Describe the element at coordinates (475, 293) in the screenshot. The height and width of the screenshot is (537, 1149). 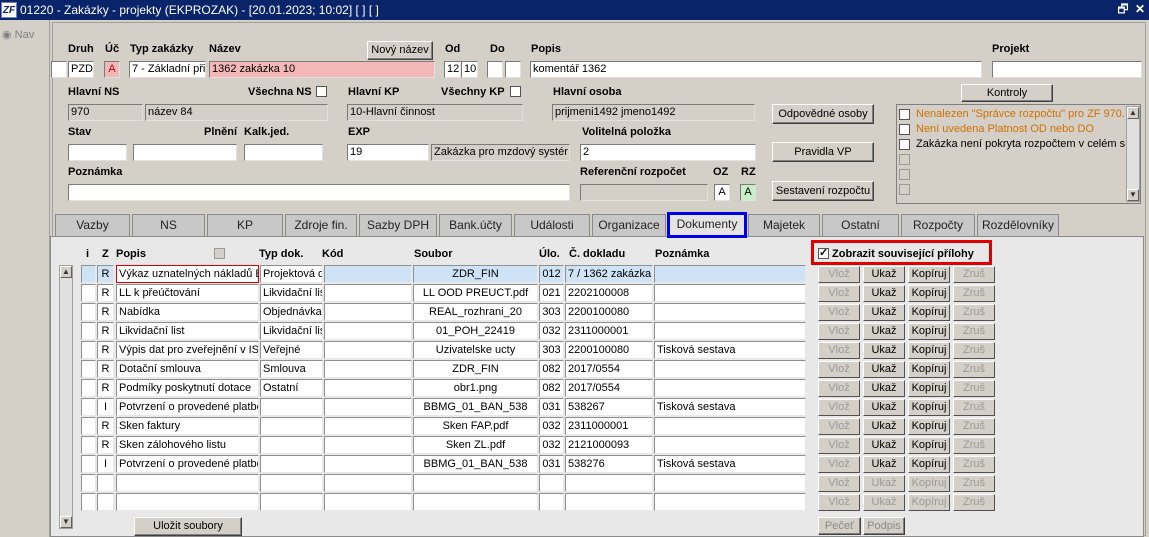
I see `cell-soubor: LL OOD PREUCT.pdf` at that location.